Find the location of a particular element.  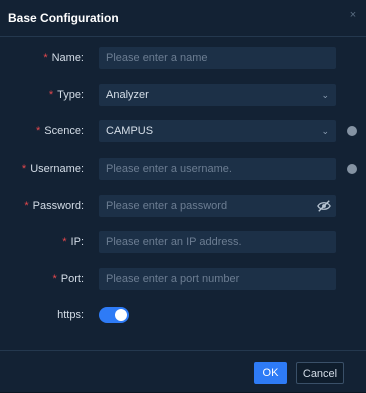

type-label-text: Type: is located at coordinates (70, 95).